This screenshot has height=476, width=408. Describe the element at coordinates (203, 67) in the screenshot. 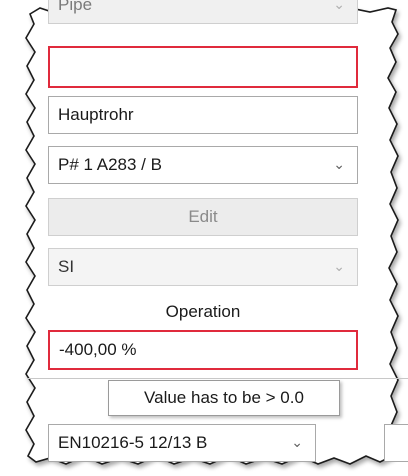

I see `name-field` at that location.